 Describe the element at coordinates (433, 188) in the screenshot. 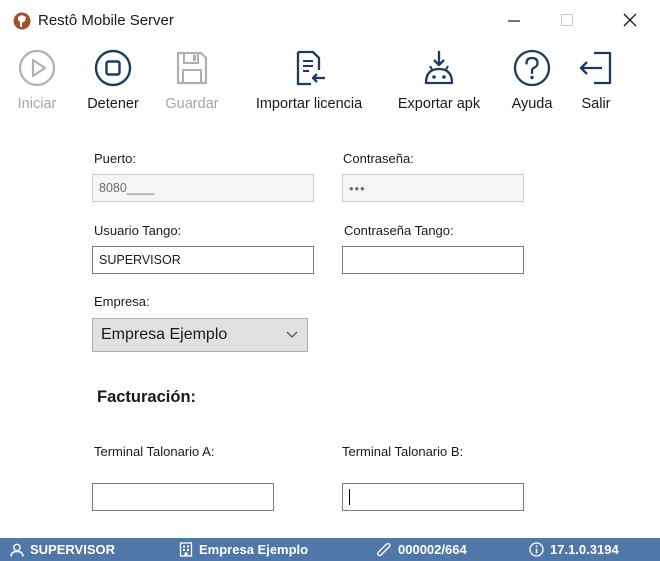

I see `contrasena-field: •••` at that location.